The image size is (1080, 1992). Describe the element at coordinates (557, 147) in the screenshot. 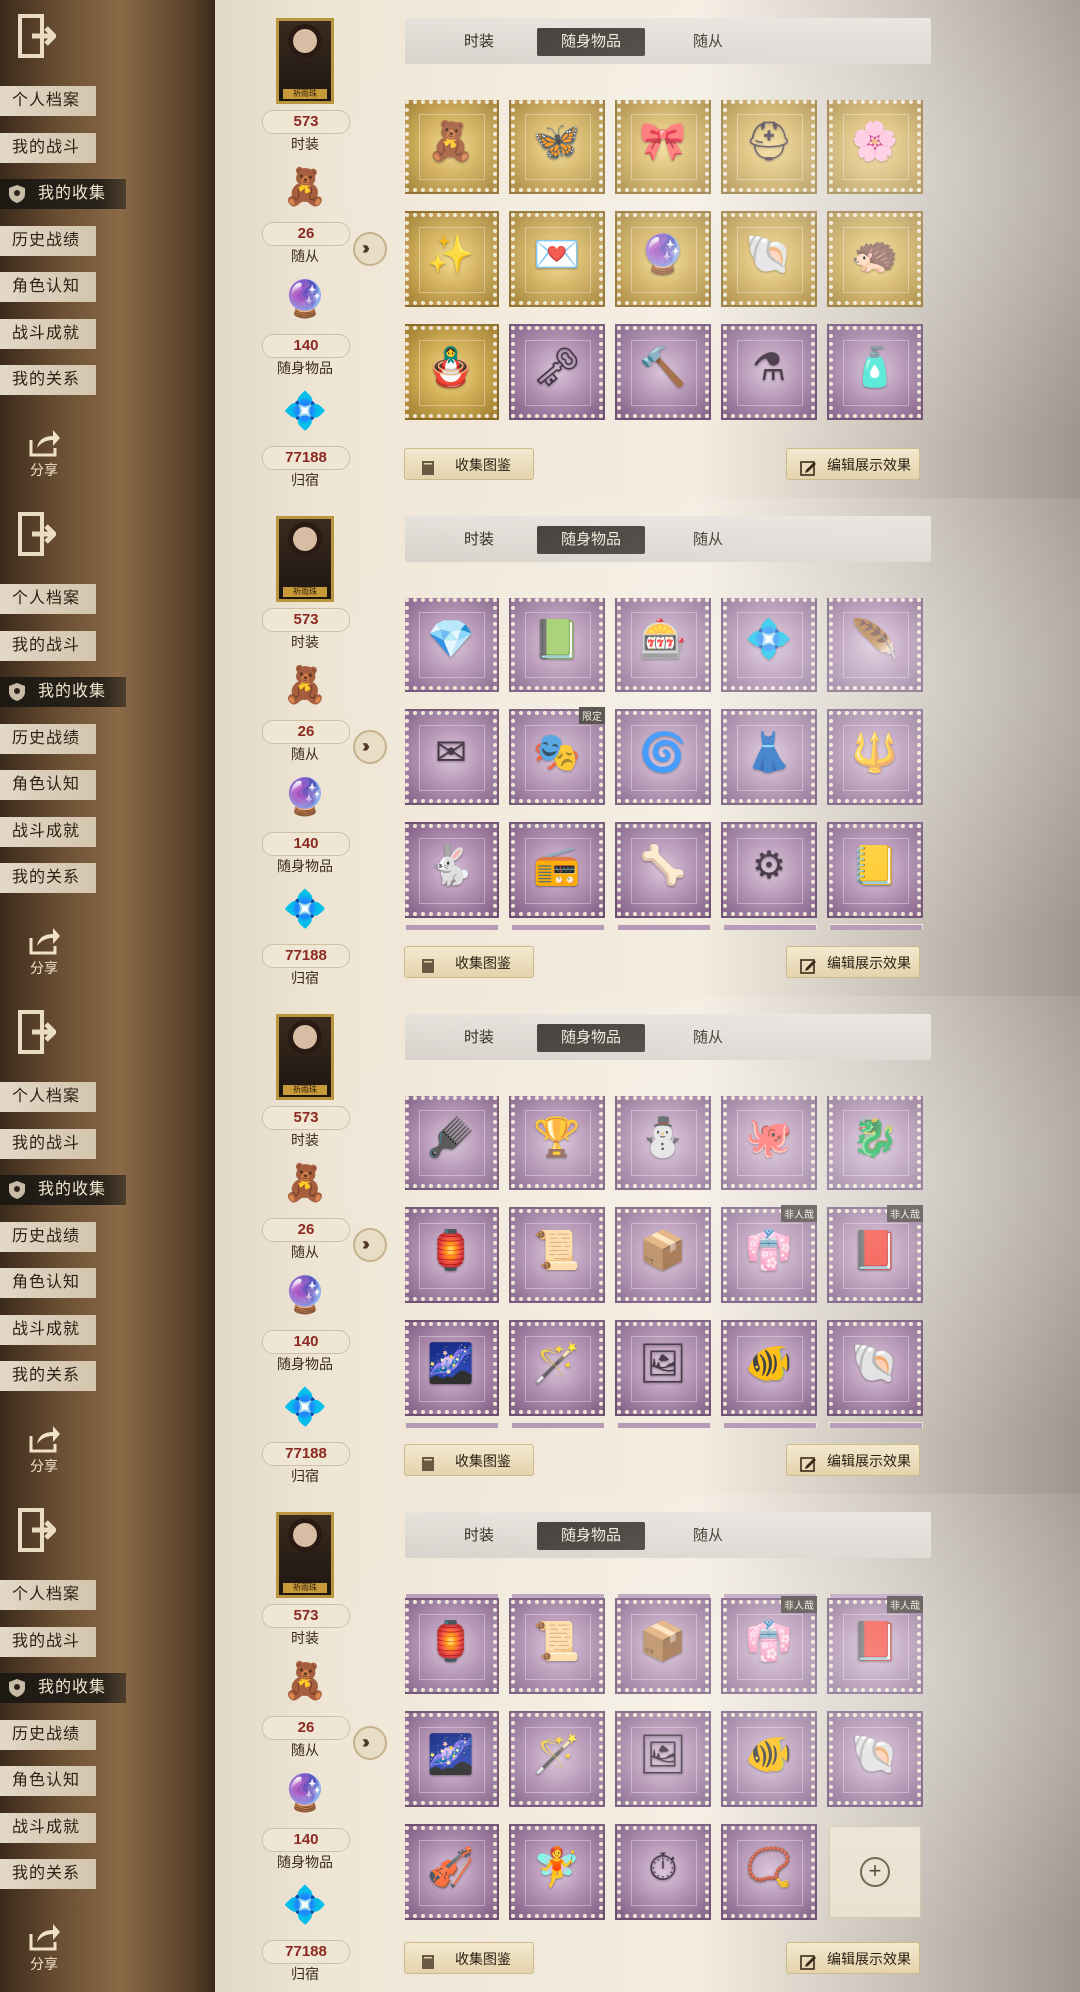

I see `collection-item: 🦋` at that location.